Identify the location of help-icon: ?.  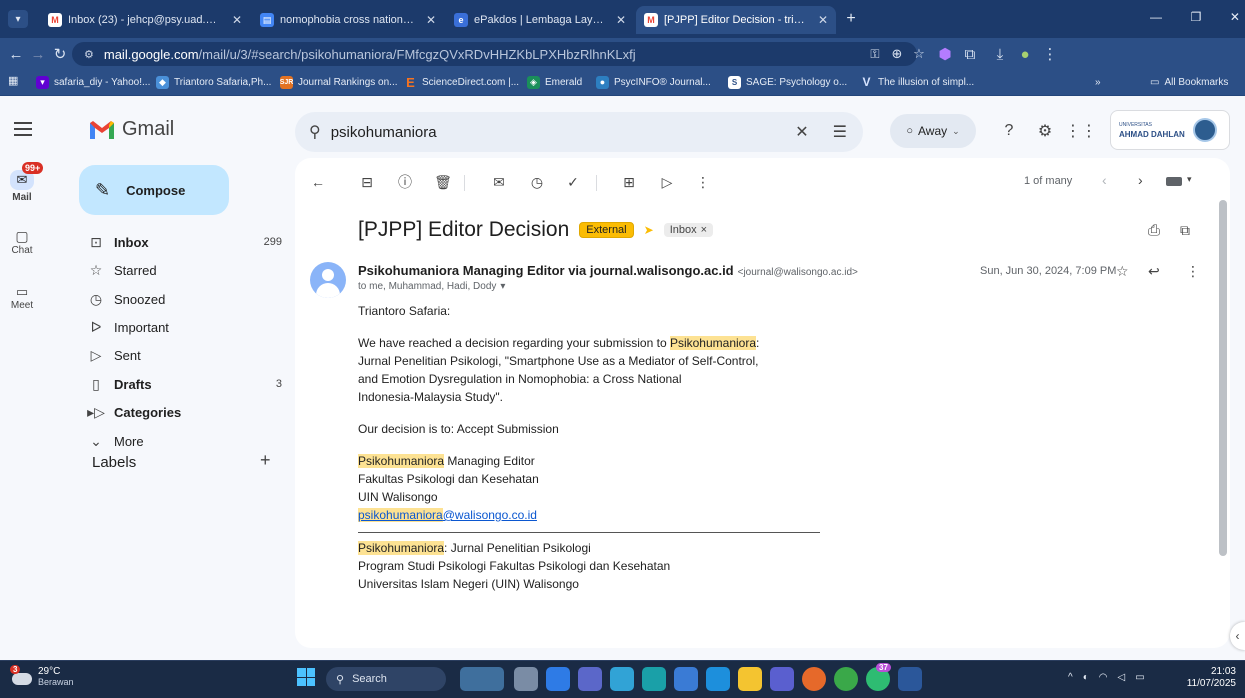
(1009, 131).